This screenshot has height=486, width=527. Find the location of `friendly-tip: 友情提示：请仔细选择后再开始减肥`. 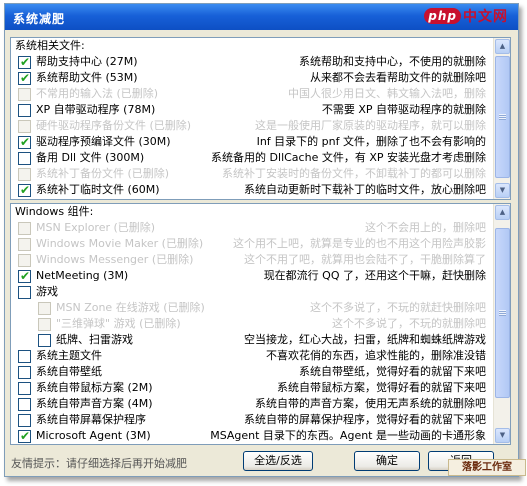

friendly-tip: 友情提示：请仔细选择后再开始减肥 is located at coordinates (99, 463).